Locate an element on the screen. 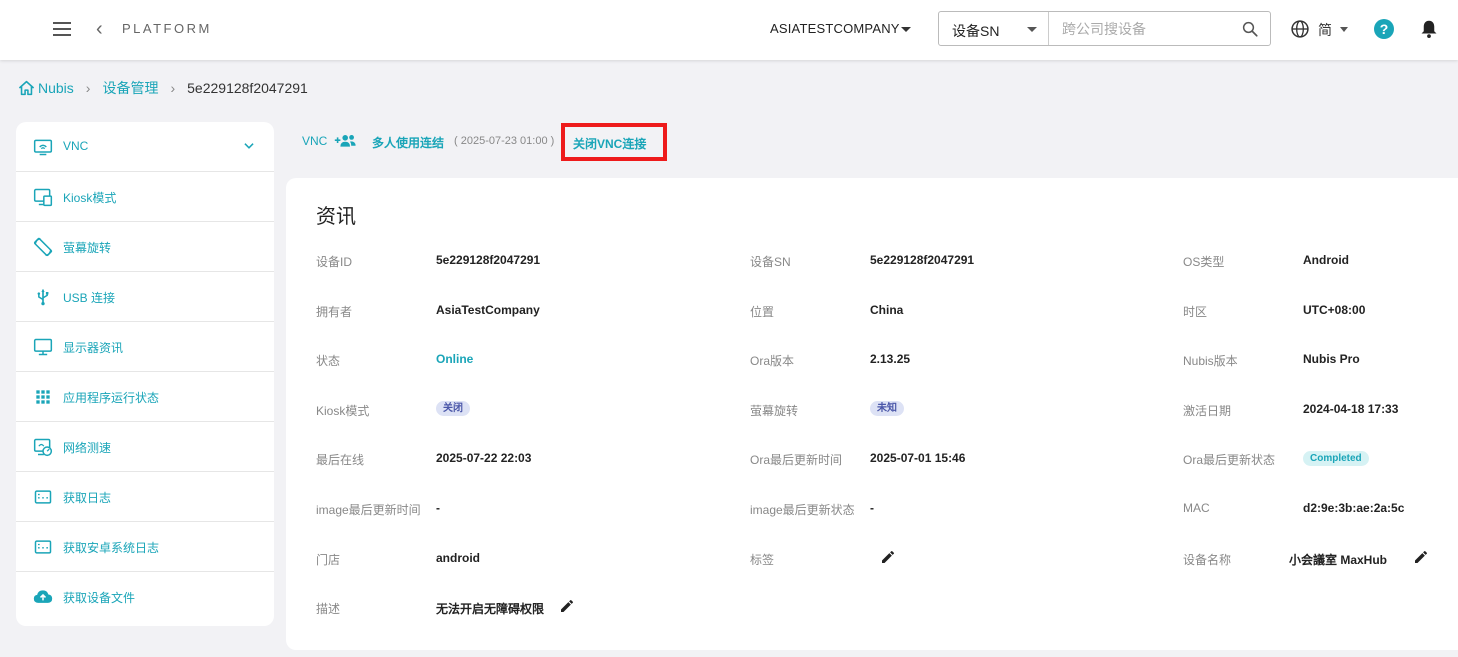  apps-grid-icon is located at coordinates (43, 397).